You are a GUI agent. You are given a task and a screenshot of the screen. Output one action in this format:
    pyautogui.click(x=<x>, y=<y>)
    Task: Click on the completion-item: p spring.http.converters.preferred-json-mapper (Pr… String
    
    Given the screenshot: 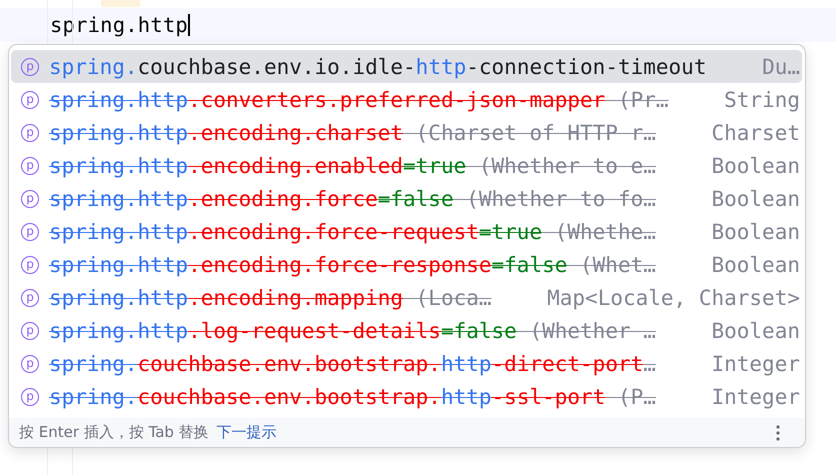 What is the action you would take?
    pyautogui.click(x=406, y=99)
    